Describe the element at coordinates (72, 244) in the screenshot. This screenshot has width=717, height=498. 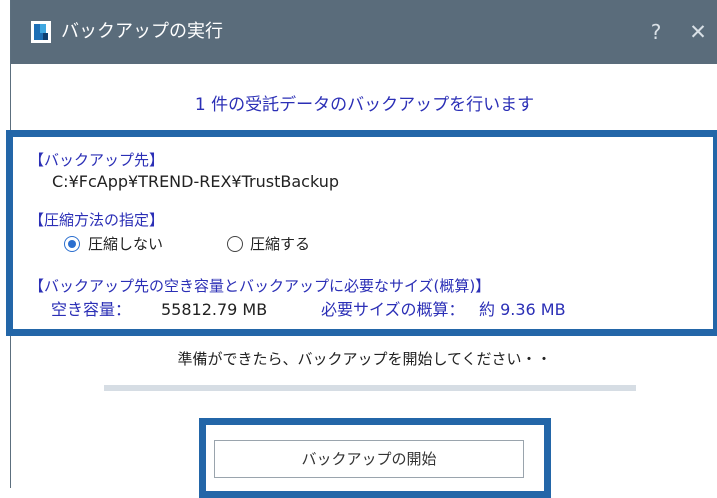
I see `radio-no-compression` at that location.